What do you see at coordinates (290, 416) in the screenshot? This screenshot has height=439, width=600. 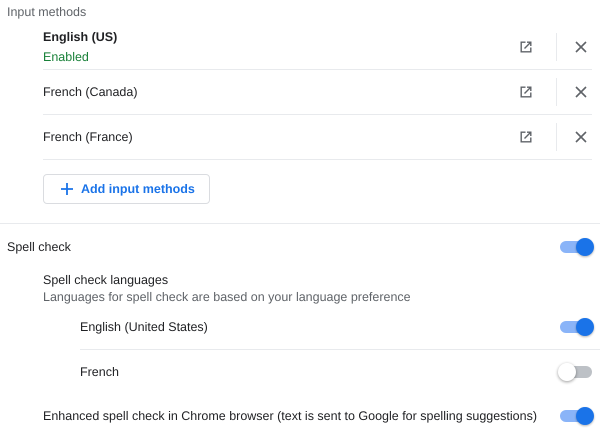 I see `setting-label: Enhanced spell check in Chrome browser (text is sent to Google for spelling suggestions)` at bounding box center [290, 416].